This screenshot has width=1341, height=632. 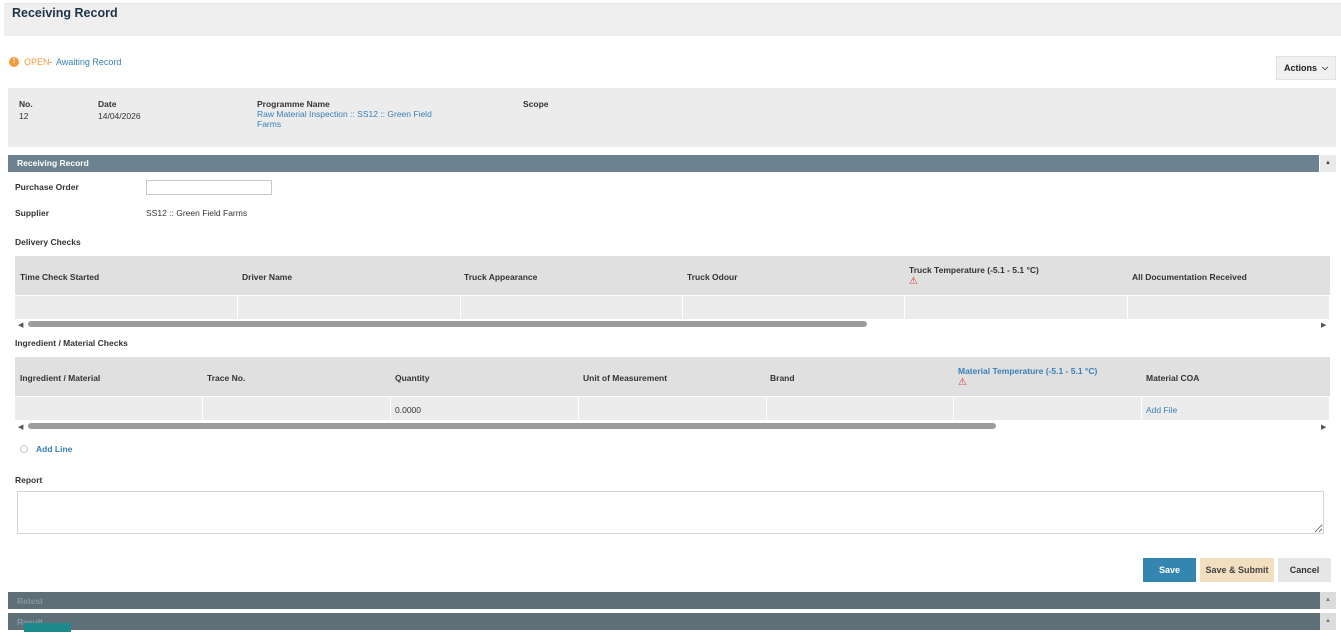 What do you see at coordinates (974, 270) in the screenshot?
I see `column-header: Truck Temperature (-5.1 - 5.1 °C)` at bounding box center [974, 270].